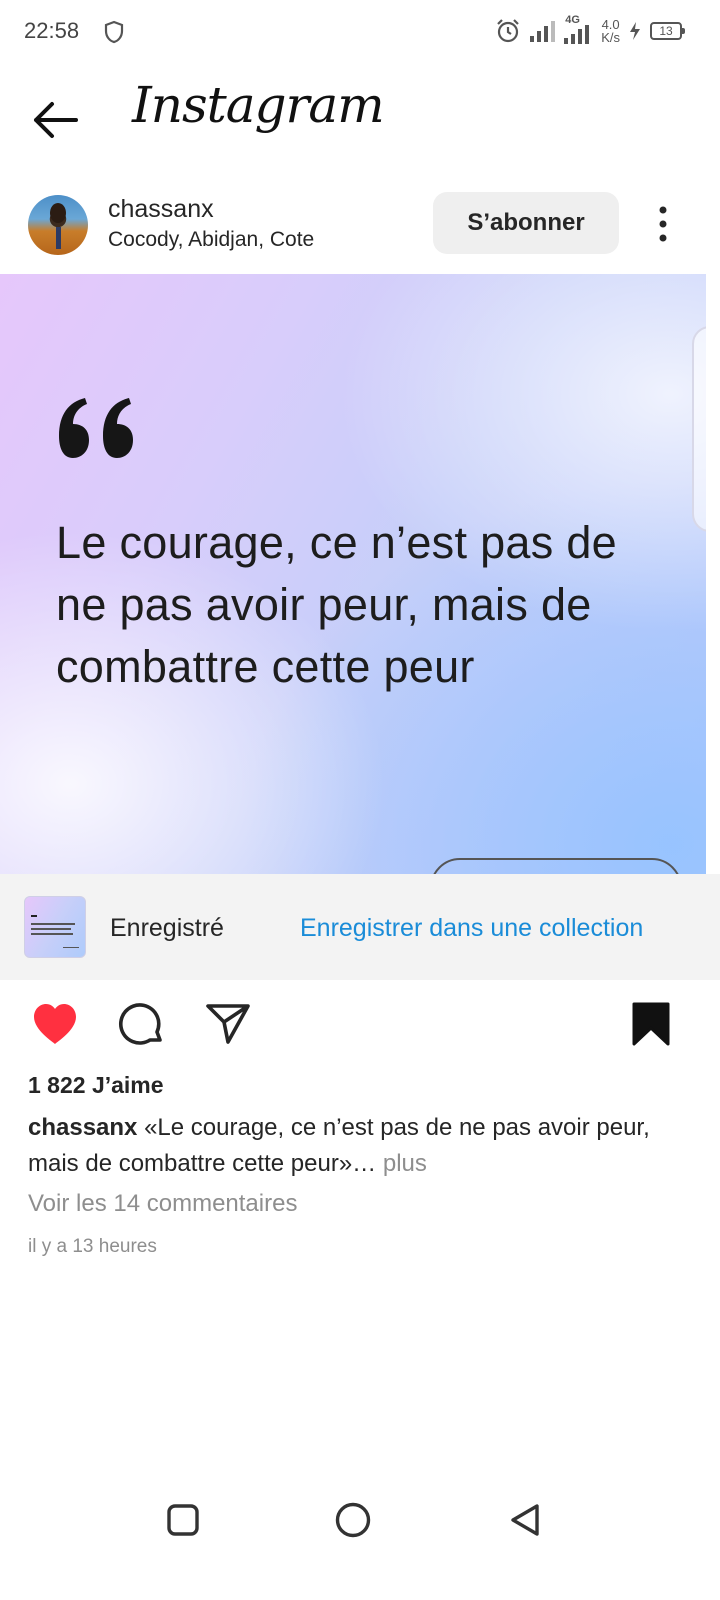 This screenshot has width=720, height=1600. What do you see at coordinates (55, 1024) in the screenshot?
I see `heart-icon` at bounding box center [55, 1024].